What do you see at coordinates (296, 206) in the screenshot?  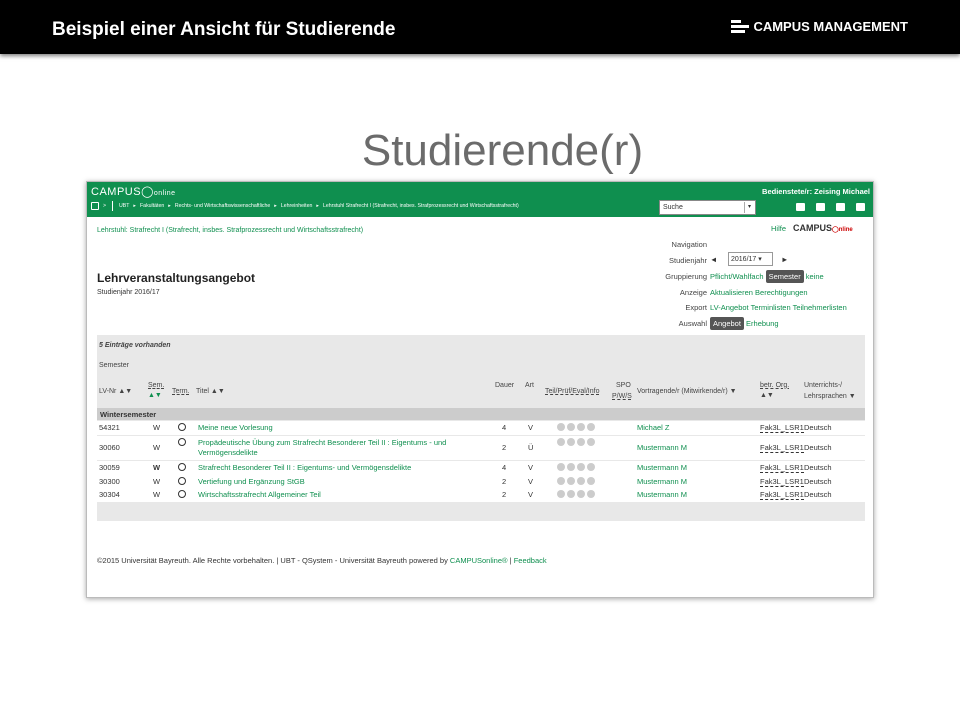 I see `breadcrumb-item: Lehreinheiten` at bounding box center [296, 206].